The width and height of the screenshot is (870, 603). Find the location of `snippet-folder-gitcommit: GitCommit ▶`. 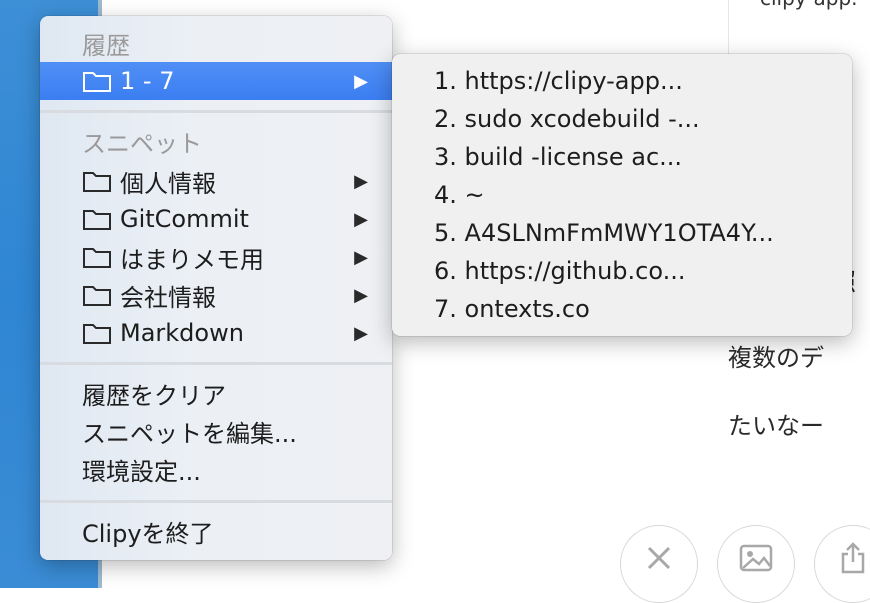

snippet-folder-gitcommit: GitCommit ▶ is located at coordinates (216, 219).